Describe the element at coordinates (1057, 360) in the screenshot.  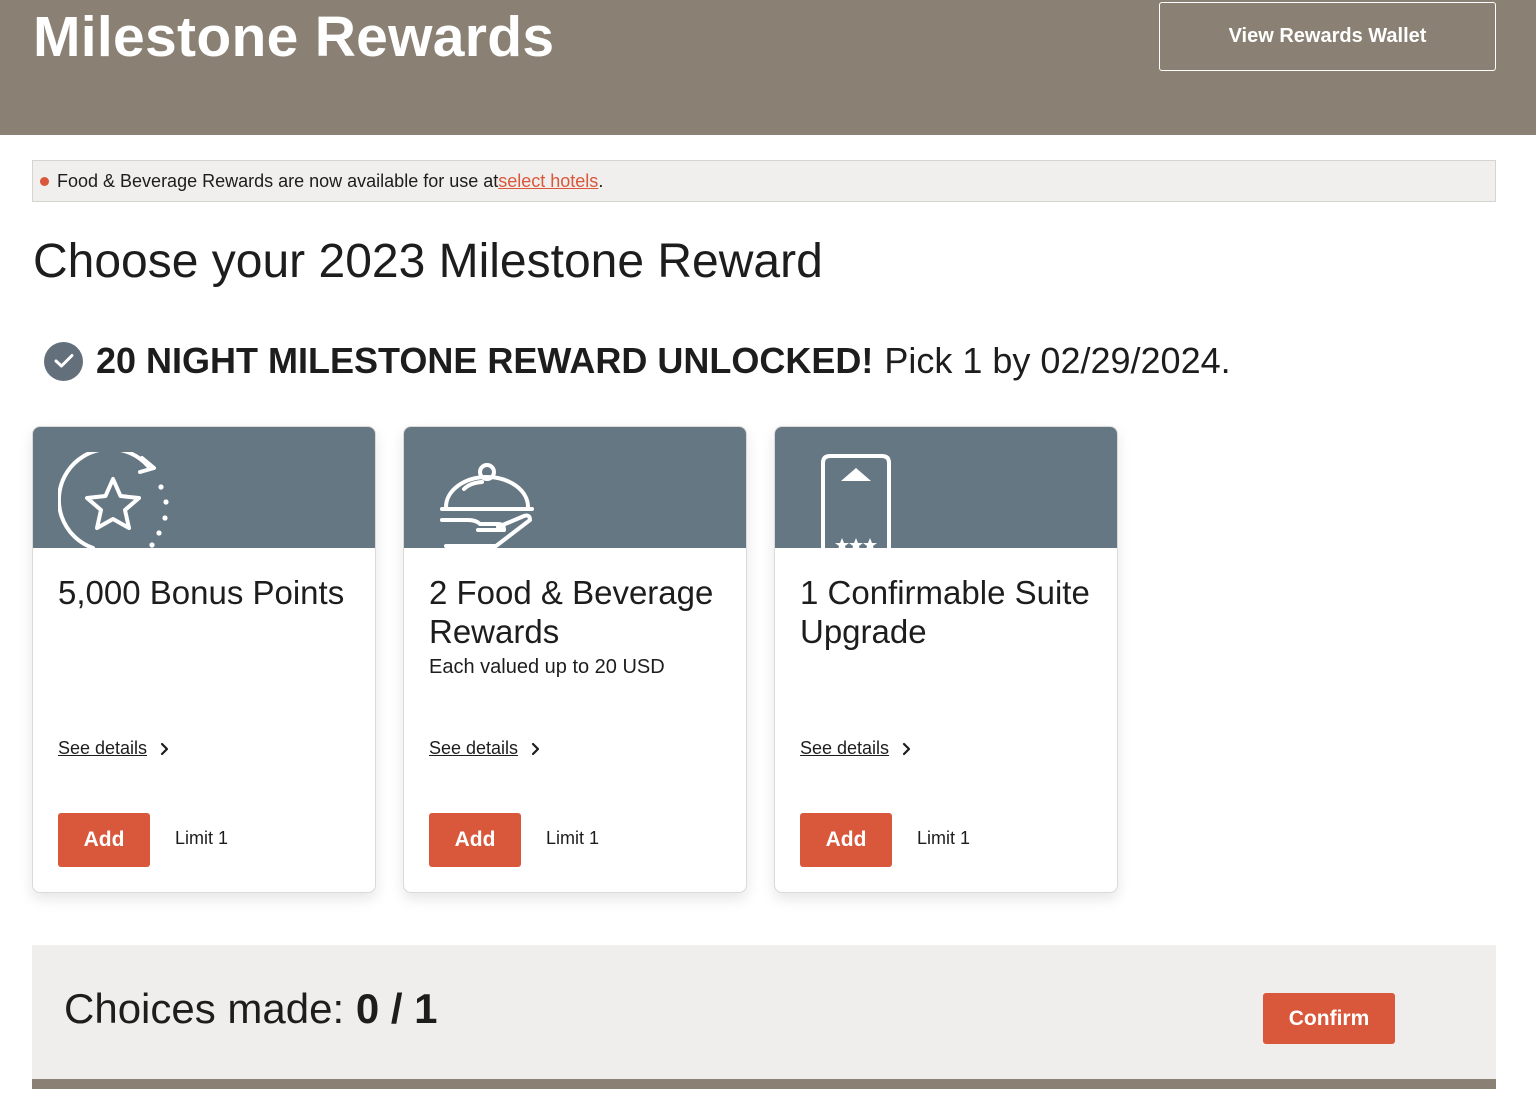
I see `milestone-deadline: Pick 1 by 02/29/2024.` at that location.